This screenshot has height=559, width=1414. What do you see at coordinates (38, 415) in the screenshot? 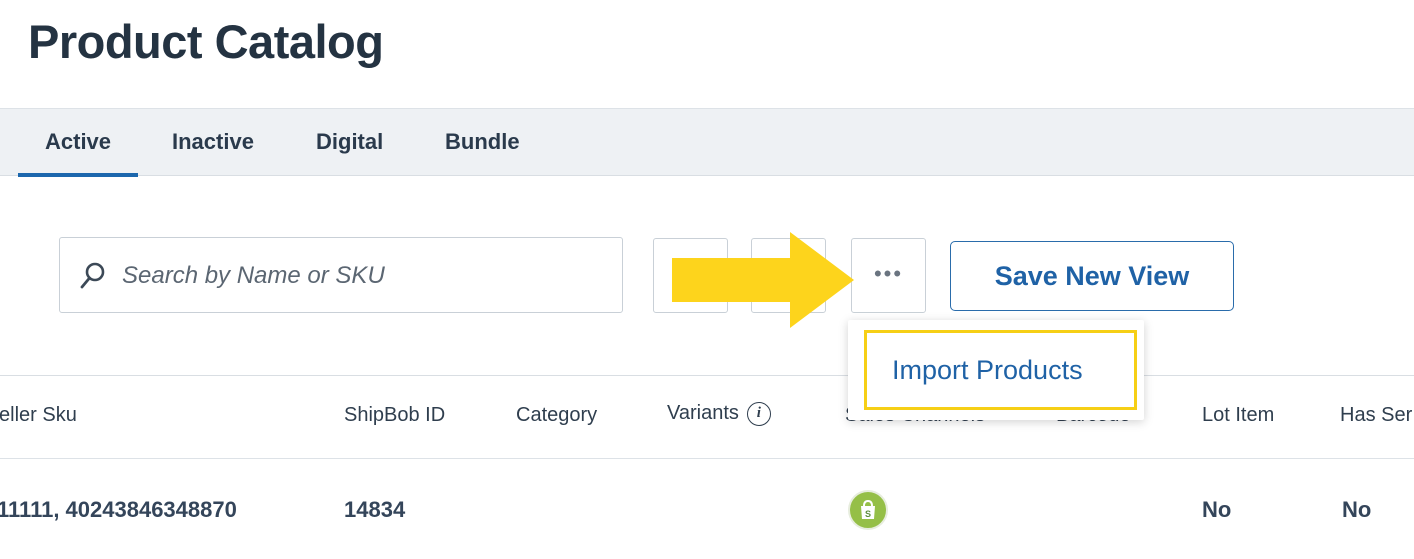
I see `column-header-seller-sku: eller Sku` at bounding box center [38, 415].